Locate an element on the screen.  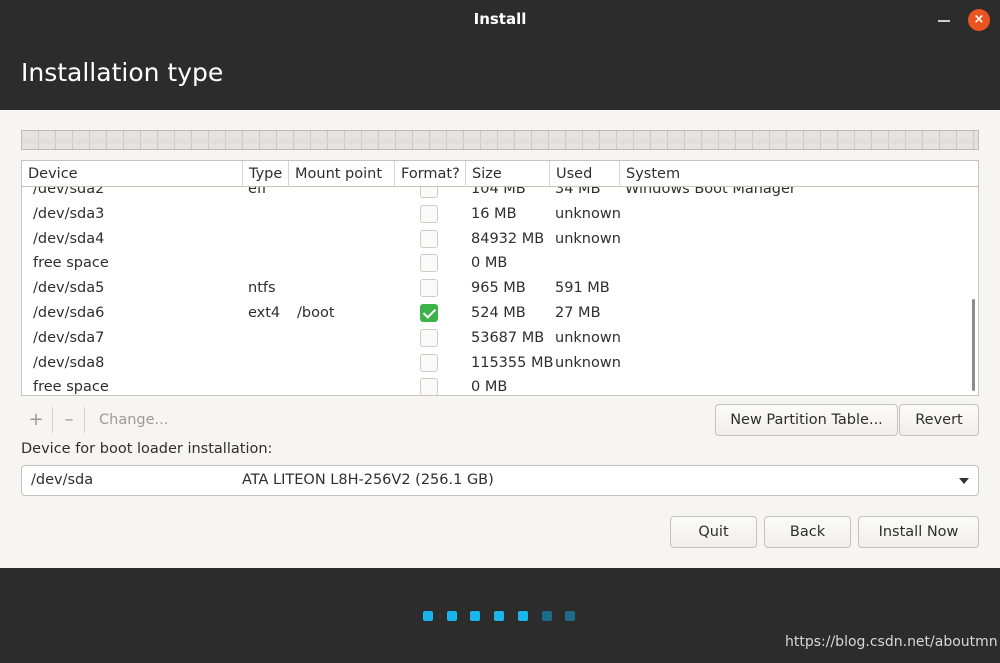
cell-type: ext4 is located at coordinates (264, 313).